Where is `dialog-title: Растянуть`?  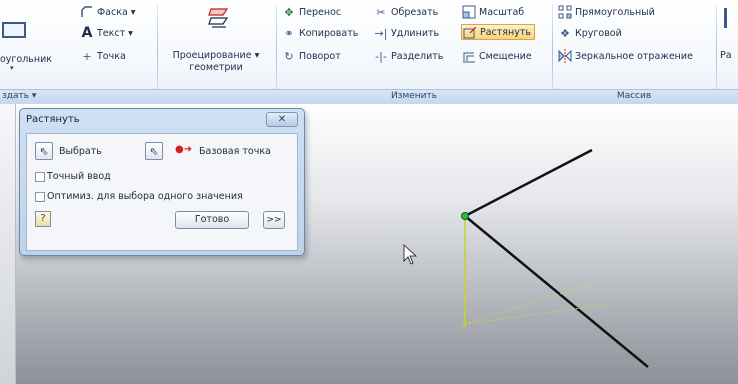
dialog-title: Растянуть is located at coordinates (53, 119).